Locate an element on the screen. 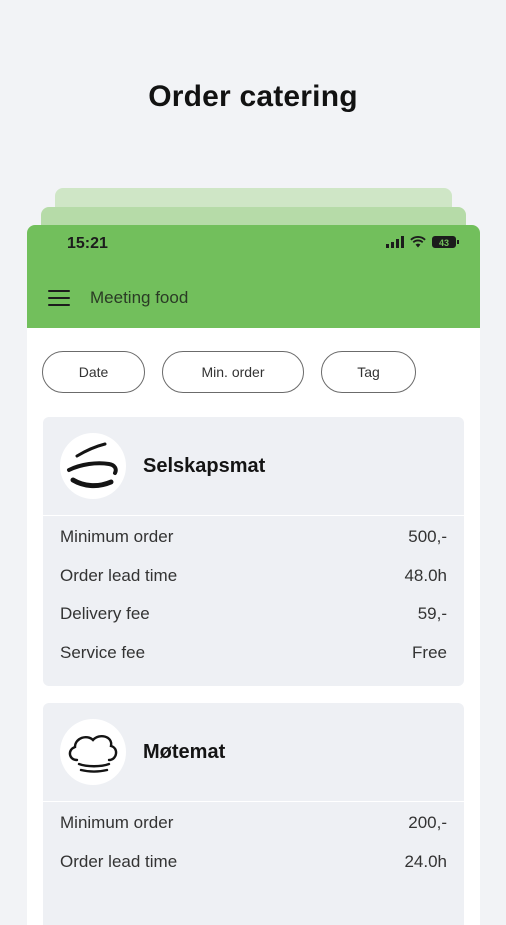  chef-hat-icon is located at coordinates (93, 753).